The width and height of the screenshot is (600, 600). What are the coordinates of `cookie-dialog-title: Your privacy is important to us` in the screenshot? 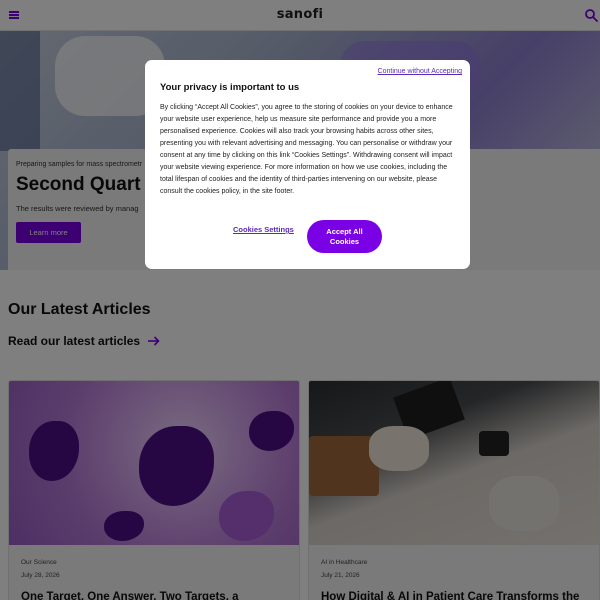 It's located at (230, 87).